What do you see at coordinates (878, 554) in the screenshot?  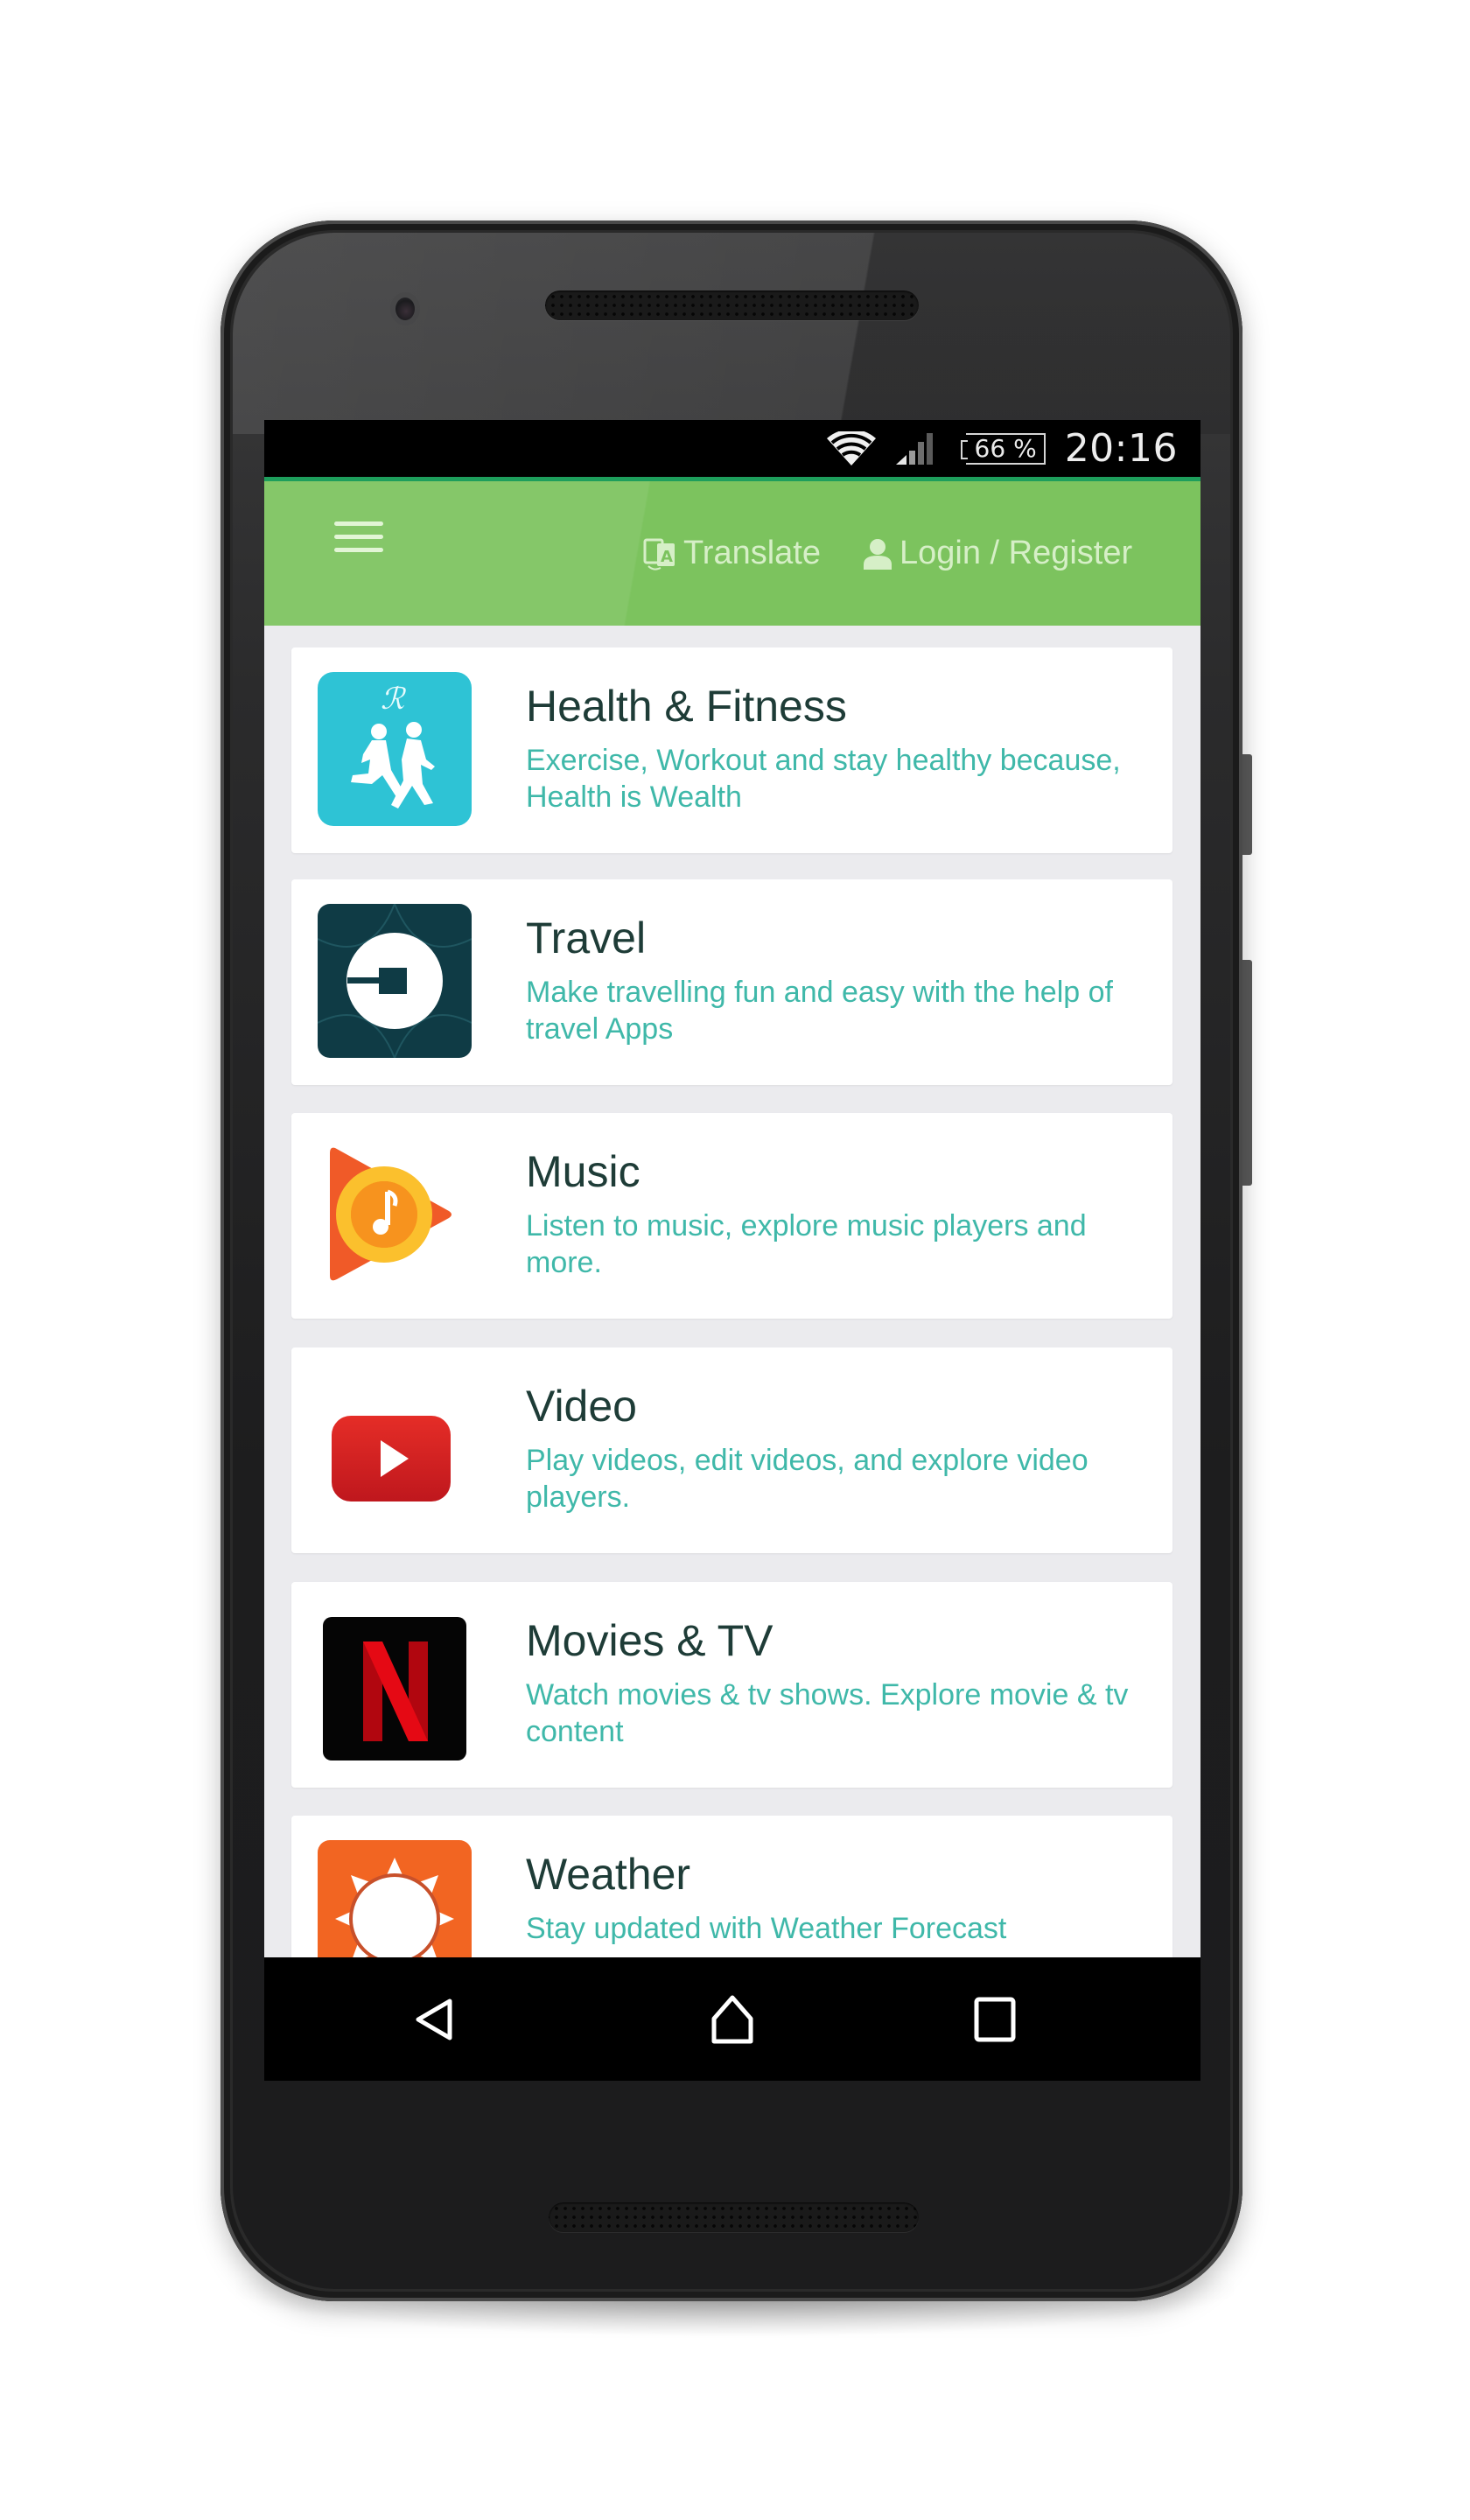 I see `person-icon` at bounding box center [878, 554].